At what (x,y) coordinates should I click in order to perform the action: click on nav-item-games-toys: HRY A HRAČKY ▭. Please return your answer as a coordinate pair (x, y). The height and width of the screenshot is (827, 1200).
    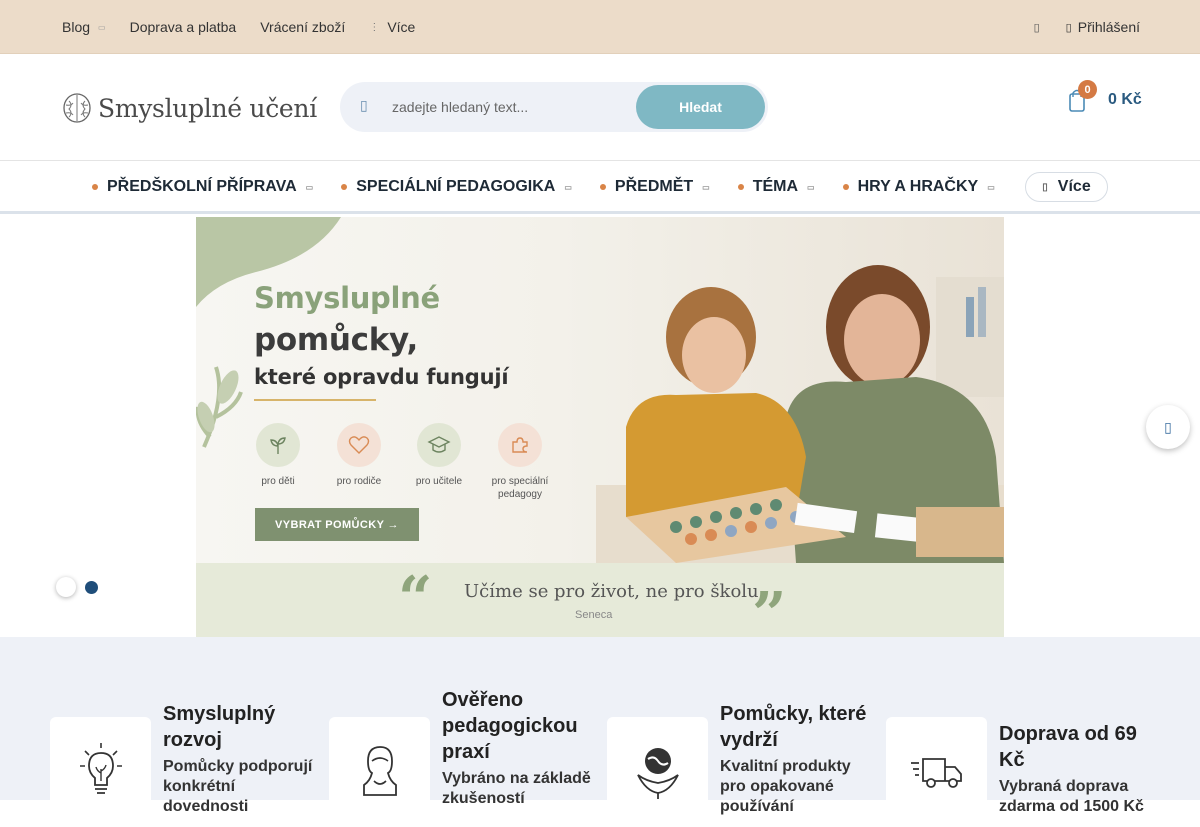
    Looking at the image, I should click on (918, 187).